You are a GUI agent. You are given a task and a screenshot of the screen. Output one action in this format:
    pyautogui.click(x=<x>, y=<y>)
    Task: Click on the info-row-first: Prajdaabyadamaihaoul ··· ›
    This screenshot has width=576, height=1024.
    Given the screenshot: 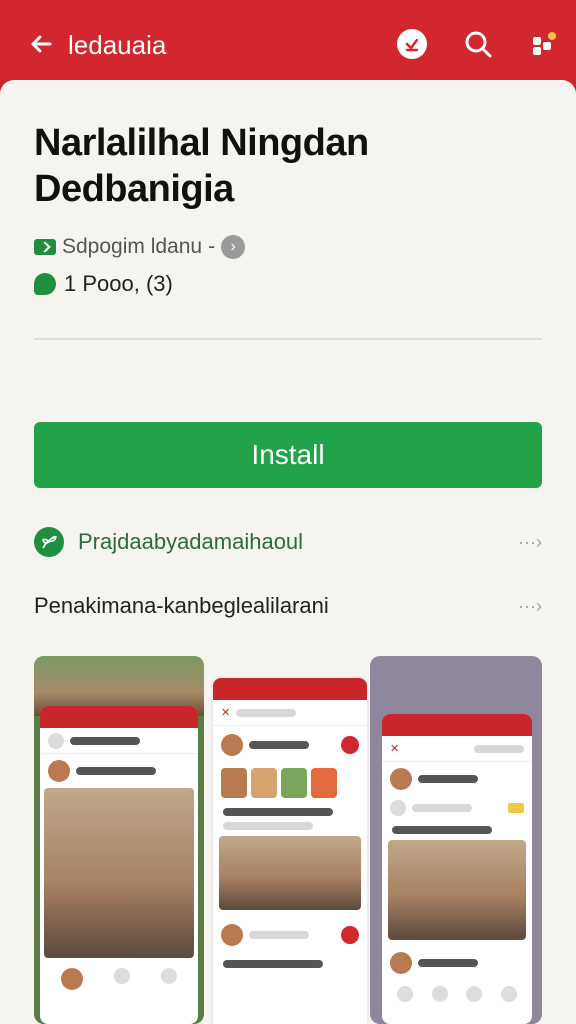 What is the action you would take?
    pyautogui.click(x=288, y=542)
    